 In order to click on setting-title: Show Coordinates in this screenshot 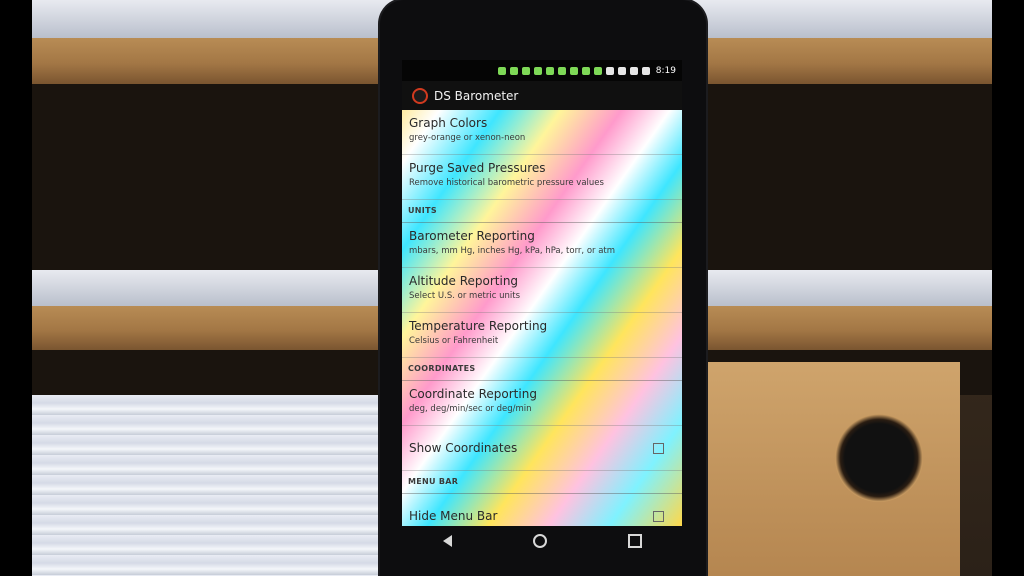, I will do `click(463, 448)`.